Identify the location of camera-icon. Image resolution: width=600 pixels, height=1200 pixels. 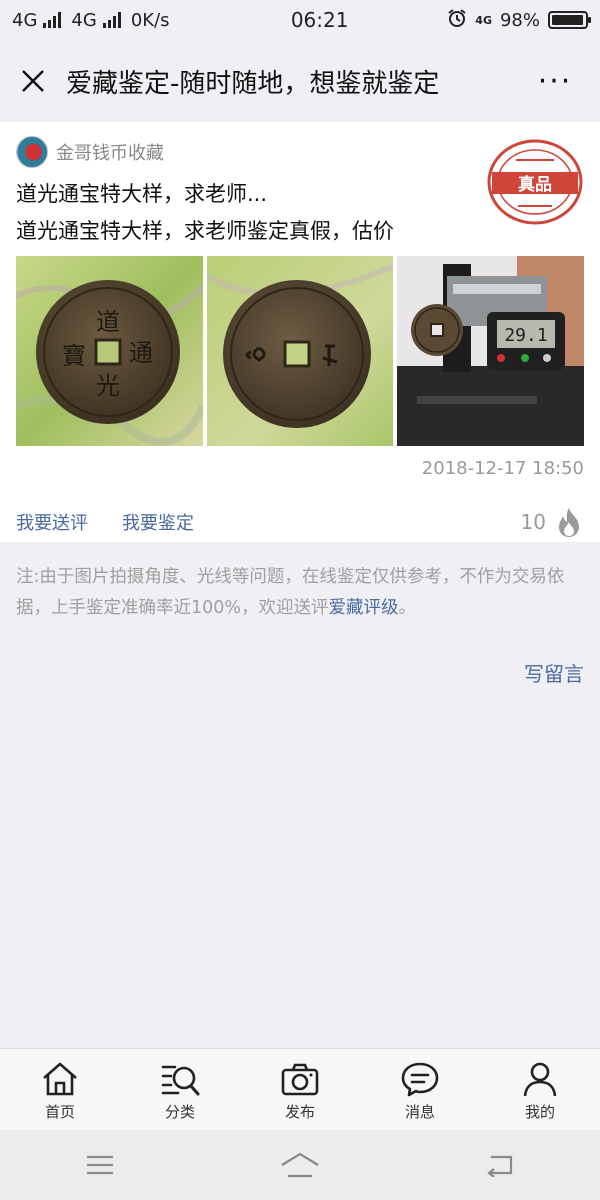
(300, 1079).